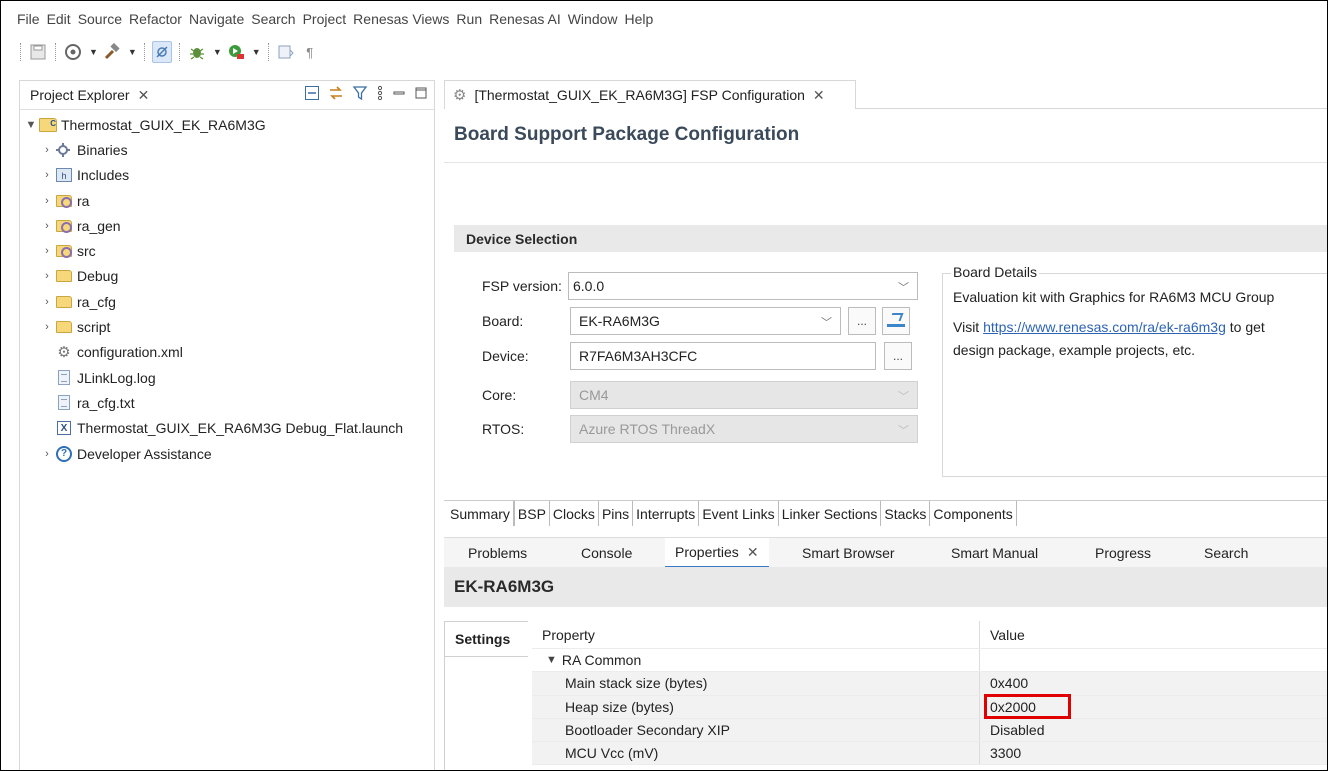 This screenshot has height=771, width=1328. Describe the element at coordinates (1153, 683) in the screenshot. I see `property-value: 0x400` at that location.